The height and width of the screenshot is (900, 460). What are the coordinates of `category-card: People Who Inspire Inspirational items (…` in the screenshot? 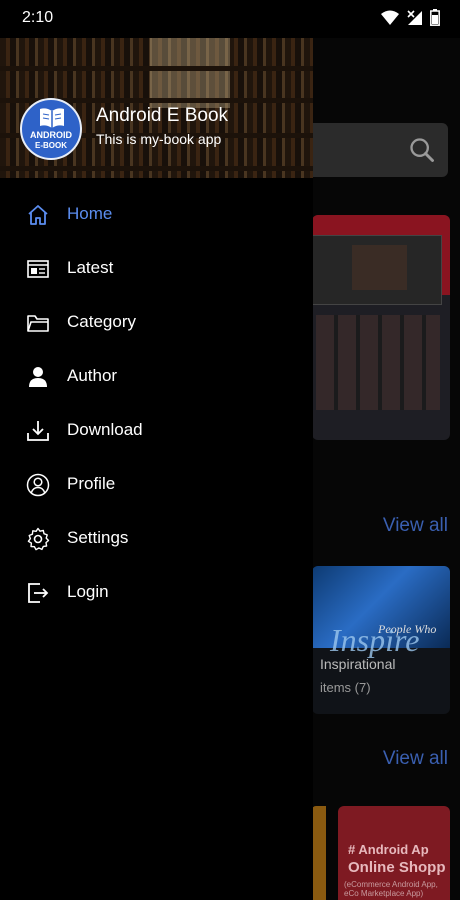 It's located at (381, 640).